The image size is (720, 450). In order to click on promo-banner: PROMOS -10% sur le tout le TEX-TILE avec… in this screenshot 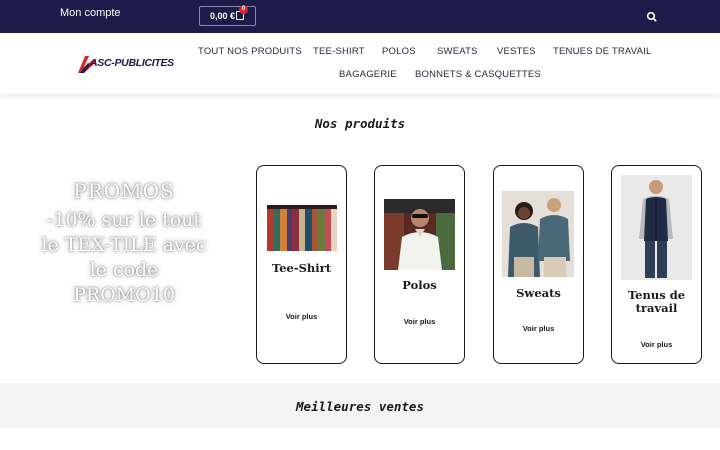, I will do `click(124, 243)`.